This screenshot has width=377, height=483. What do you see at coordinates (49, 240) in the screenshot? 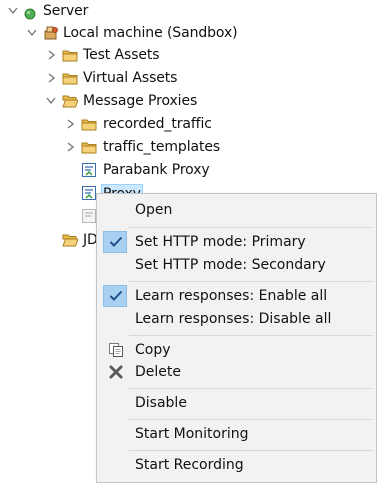
I see `tree-item-jd: JD` at bounding box center [49, 240].